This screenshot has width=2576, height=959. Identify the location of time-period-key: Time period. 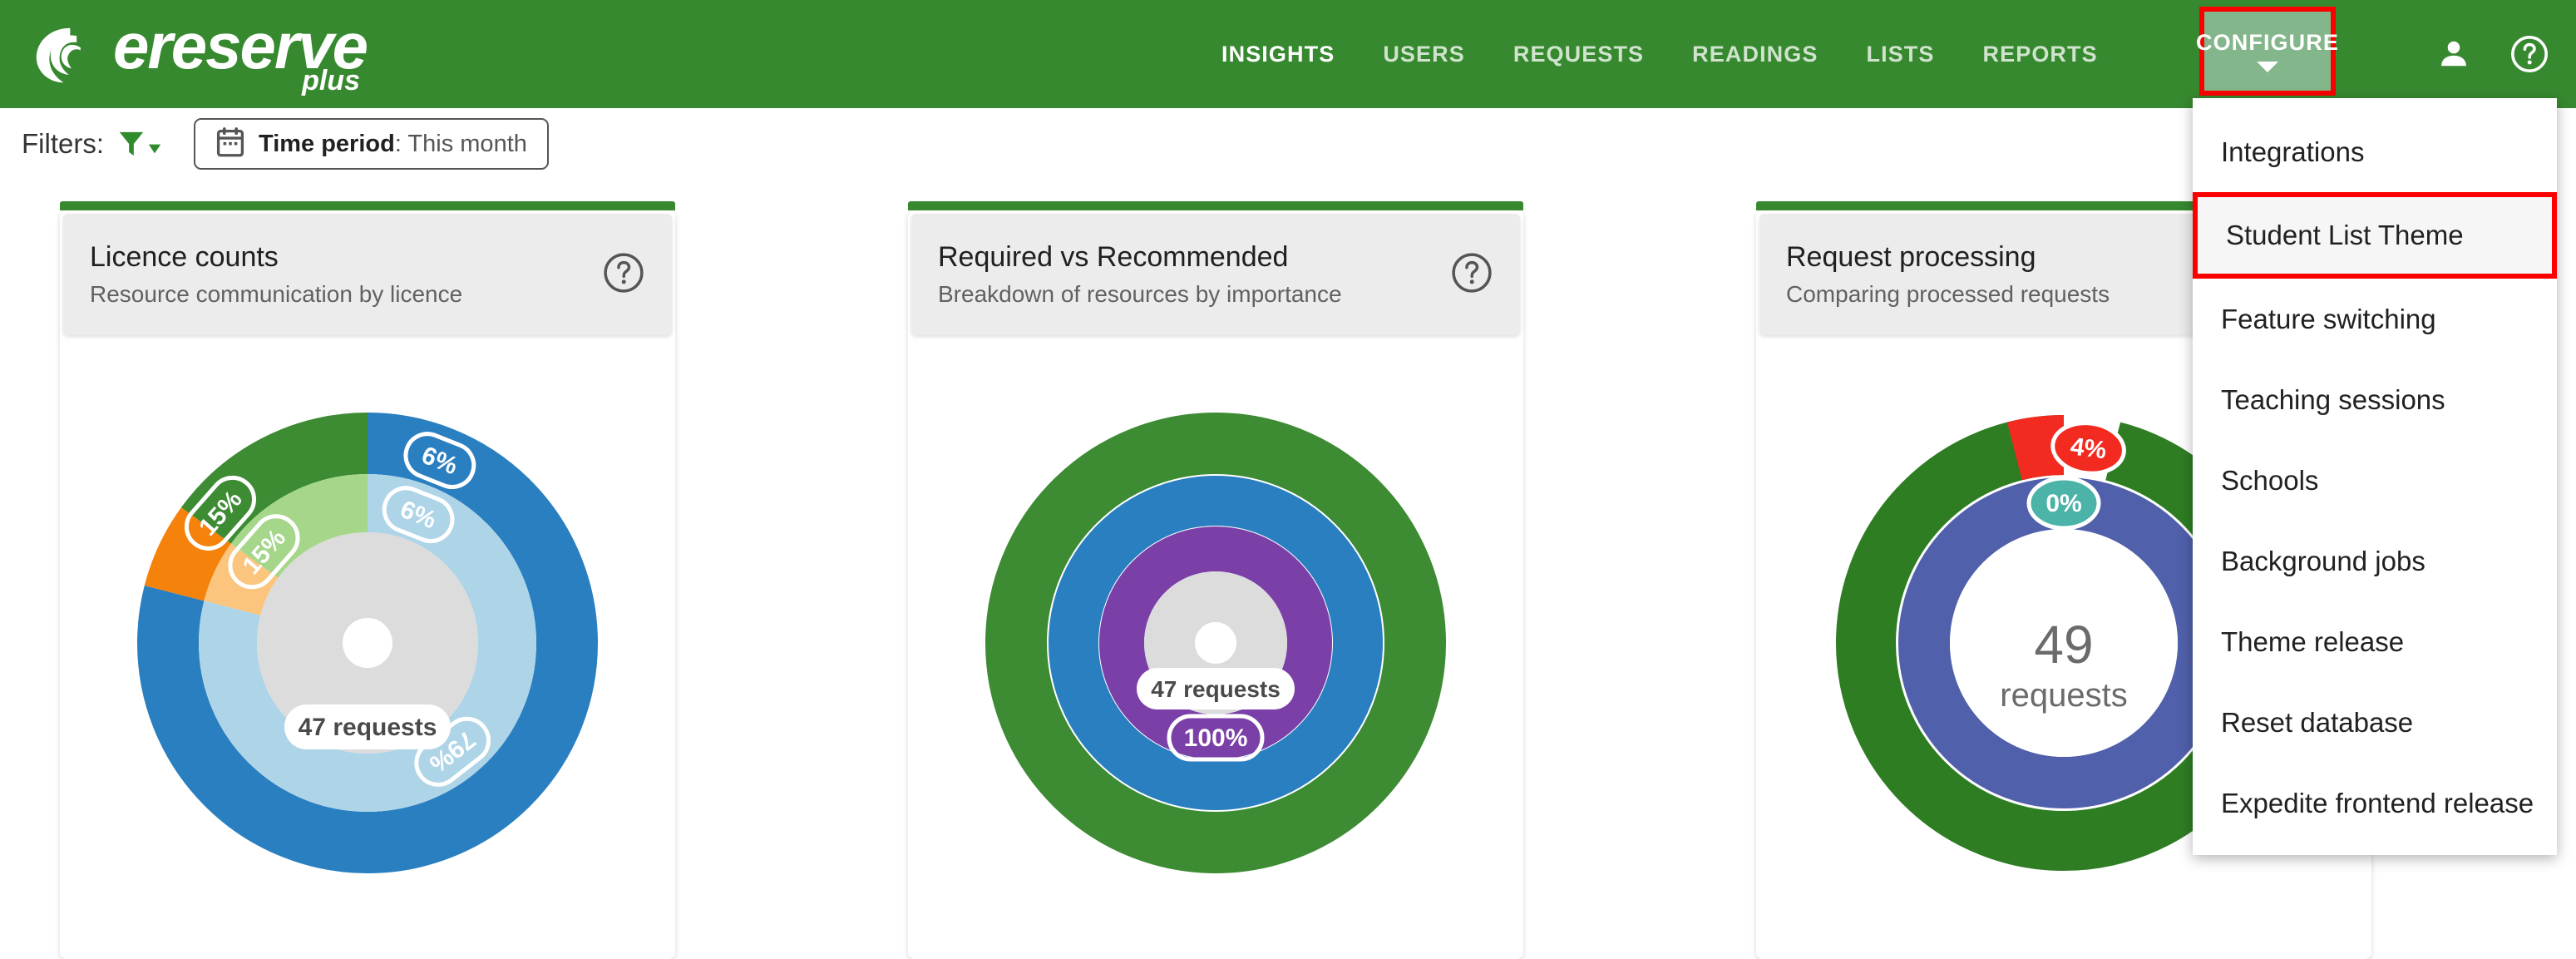
(327, 143).